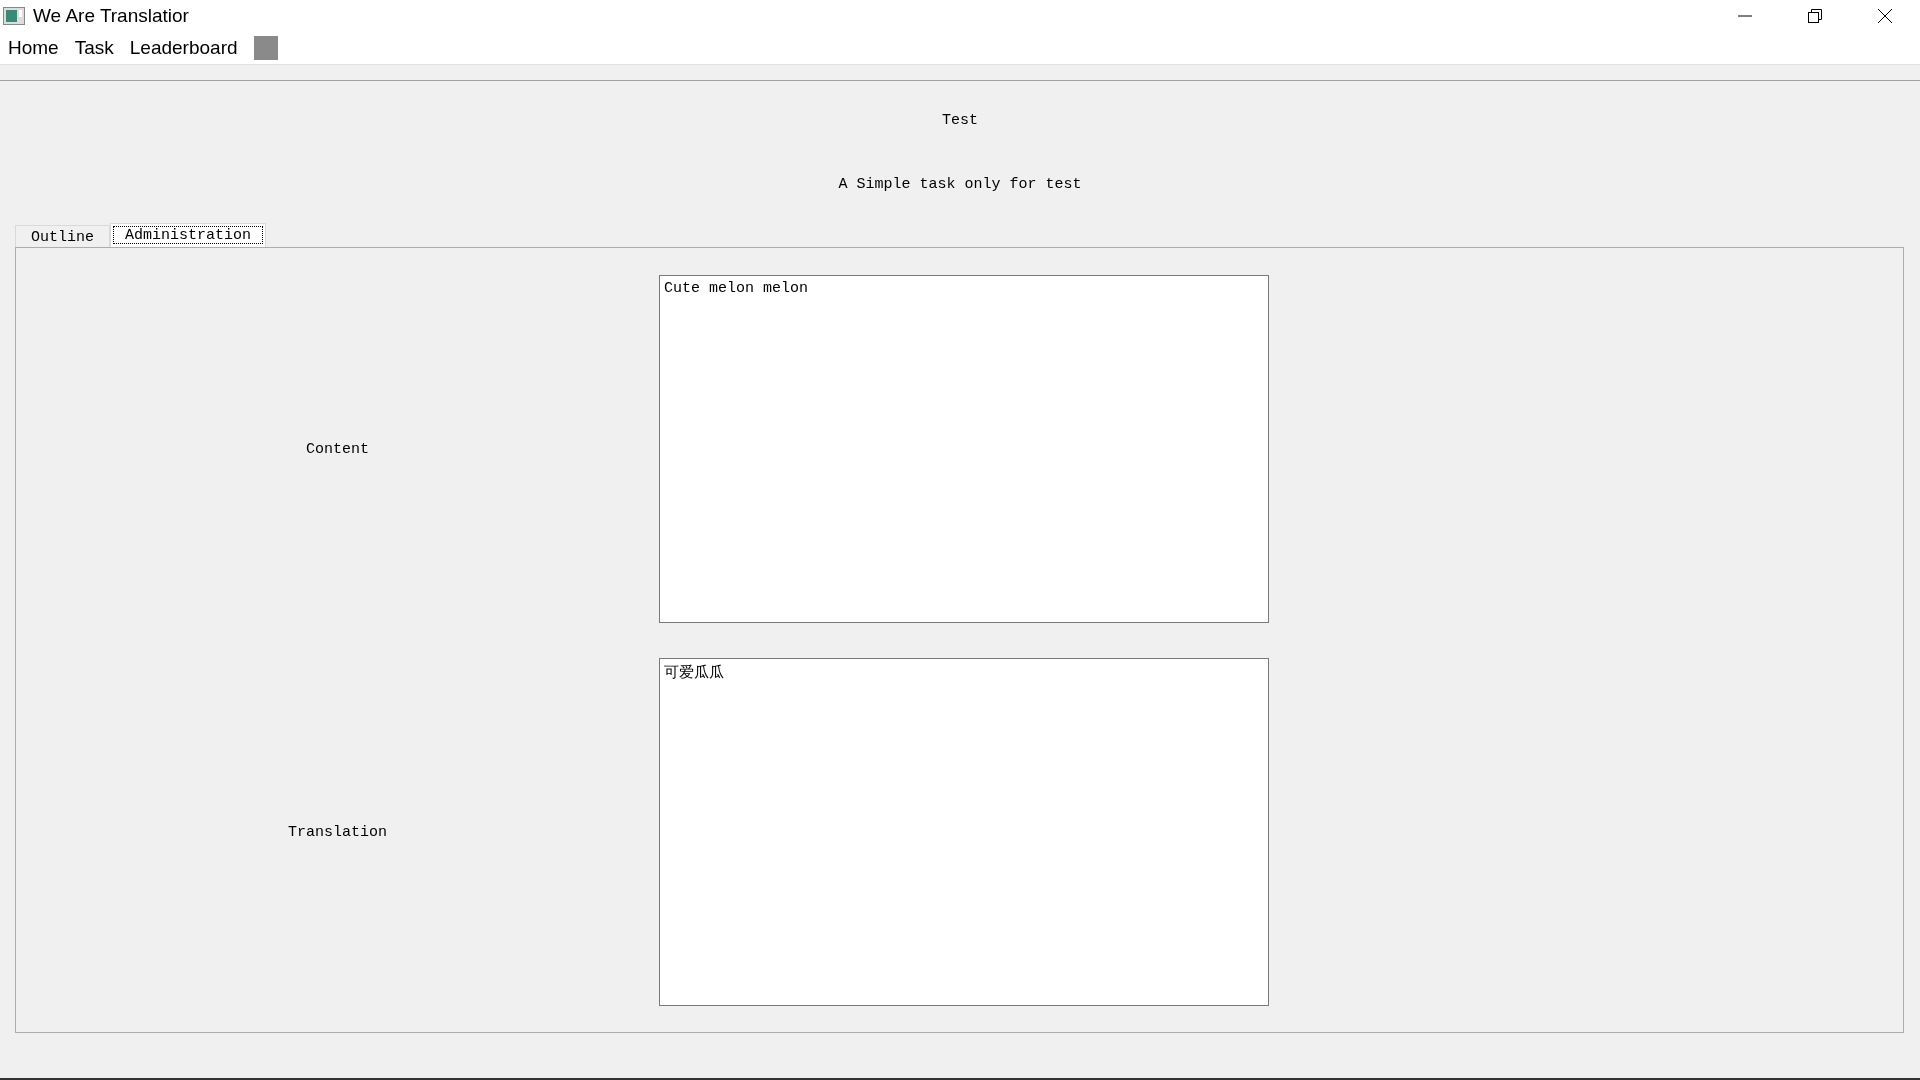 The image size is (1920, 1080). What do you see at coordinates (111, 16) in the screenshot?
I see `window-title: We Are Translatior` at bounding box center [111, 16].